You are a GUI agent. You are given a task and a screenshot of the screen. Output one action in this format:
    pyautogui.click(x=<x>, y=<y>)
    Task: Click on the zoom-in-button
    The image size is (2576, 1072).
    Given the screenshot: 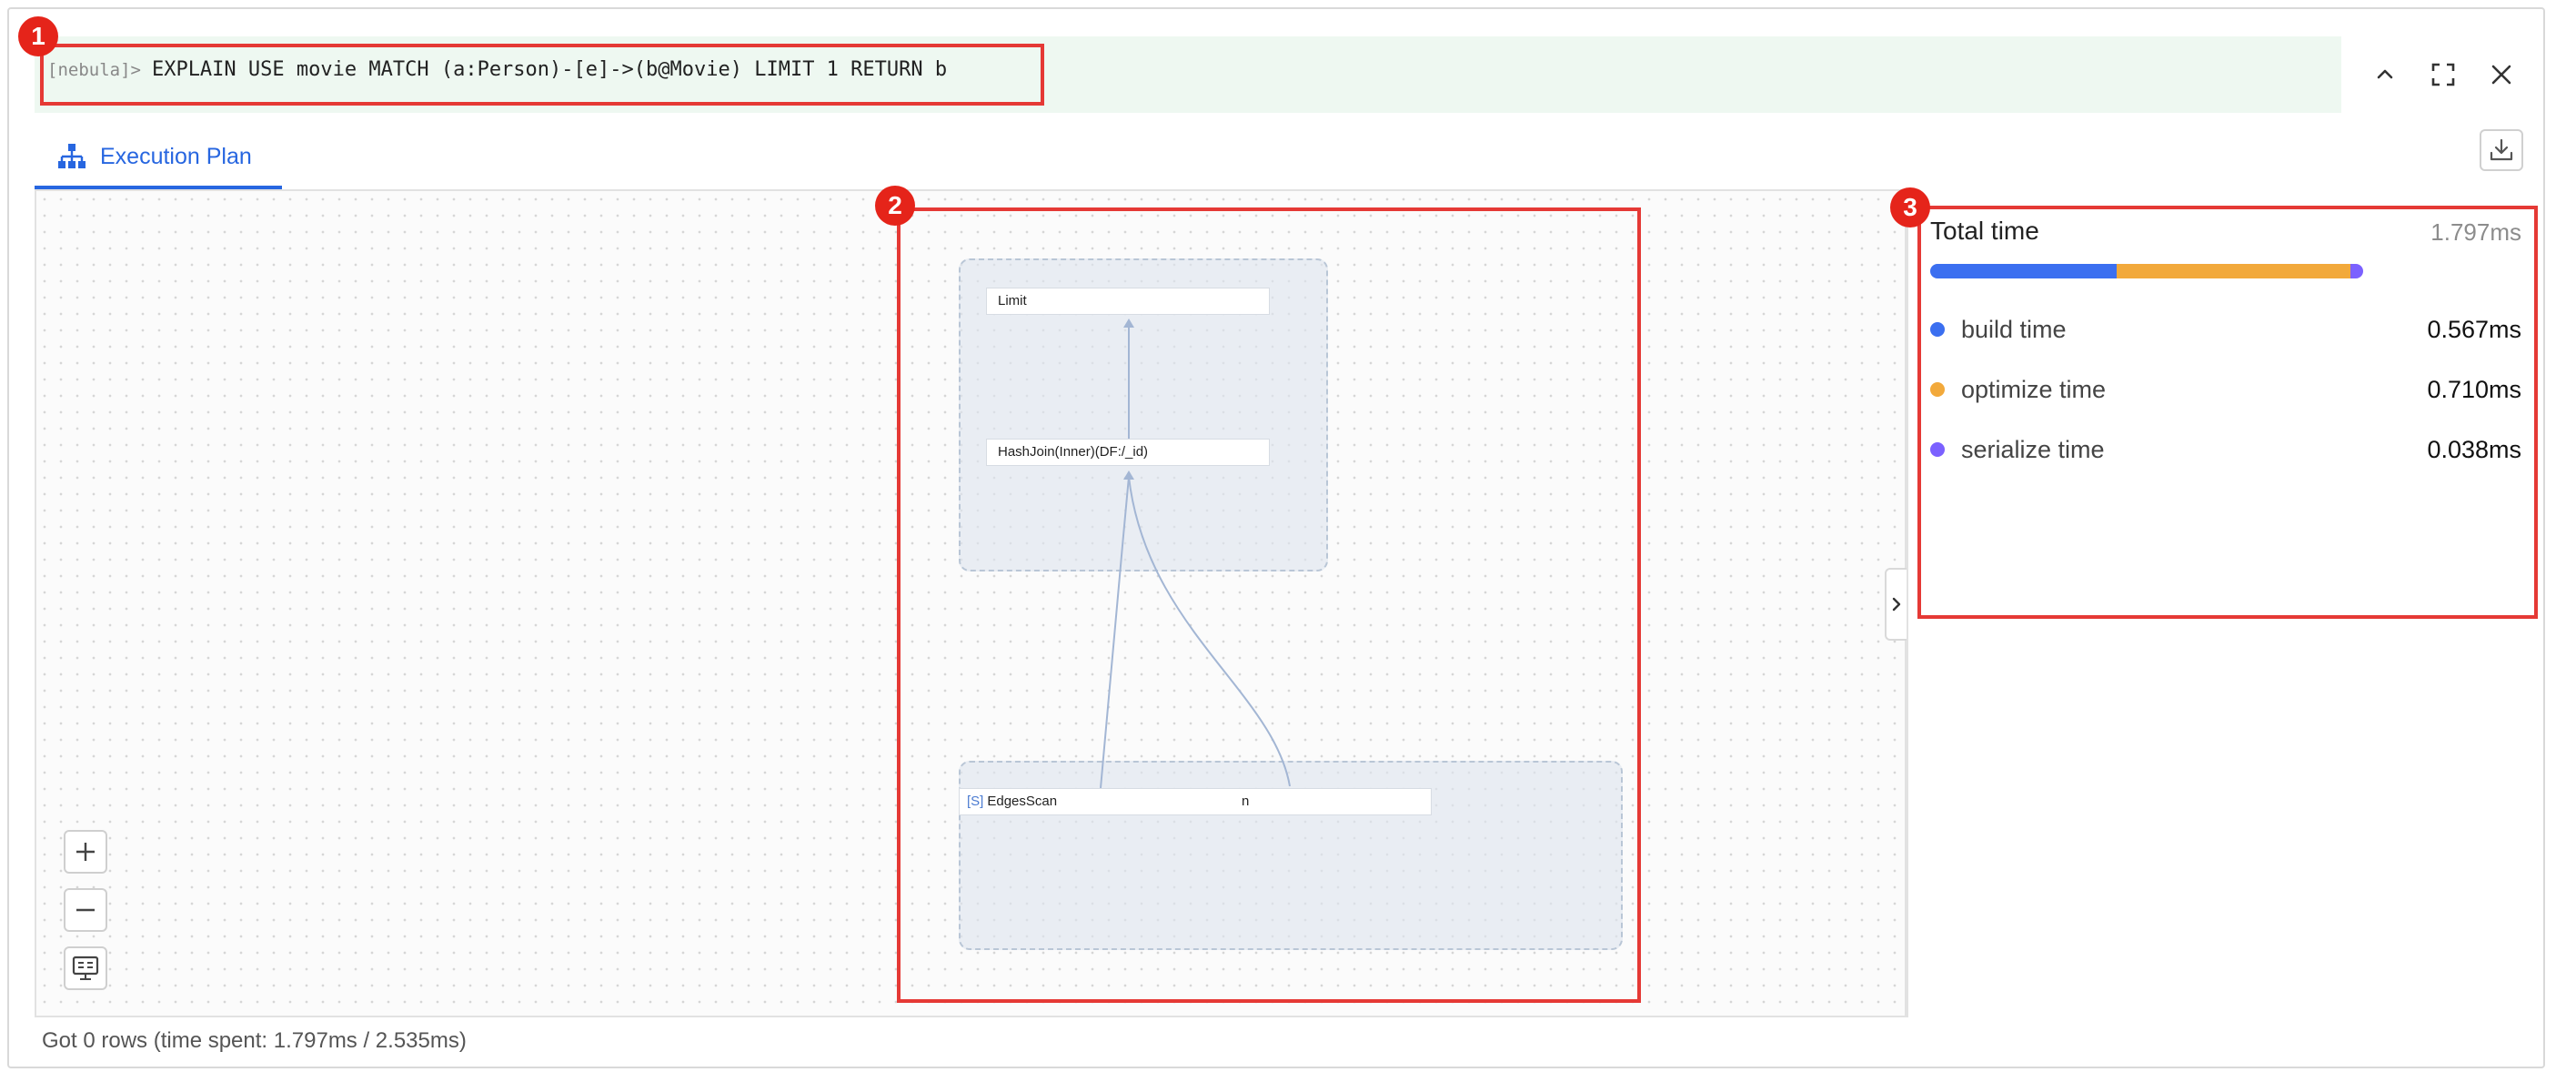 What is the action you would take?
    pyautogui.click(x=85, y=852)
    